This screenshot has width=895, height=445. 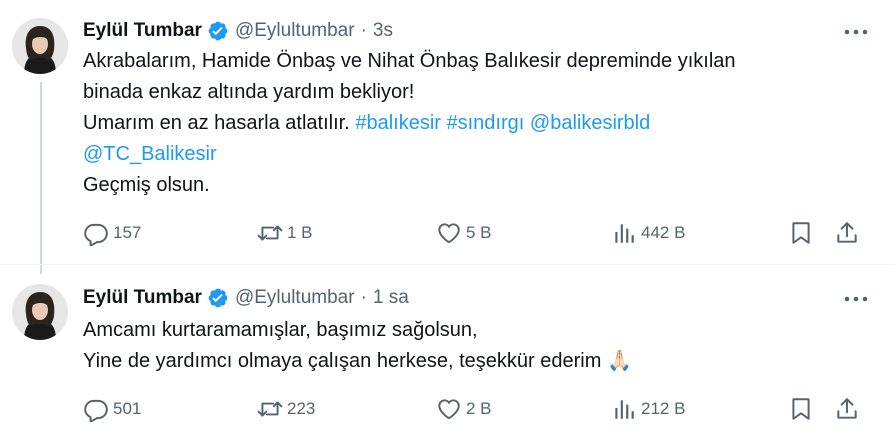 I want to click on views-button: 212 B, so click(x=648, y=409).